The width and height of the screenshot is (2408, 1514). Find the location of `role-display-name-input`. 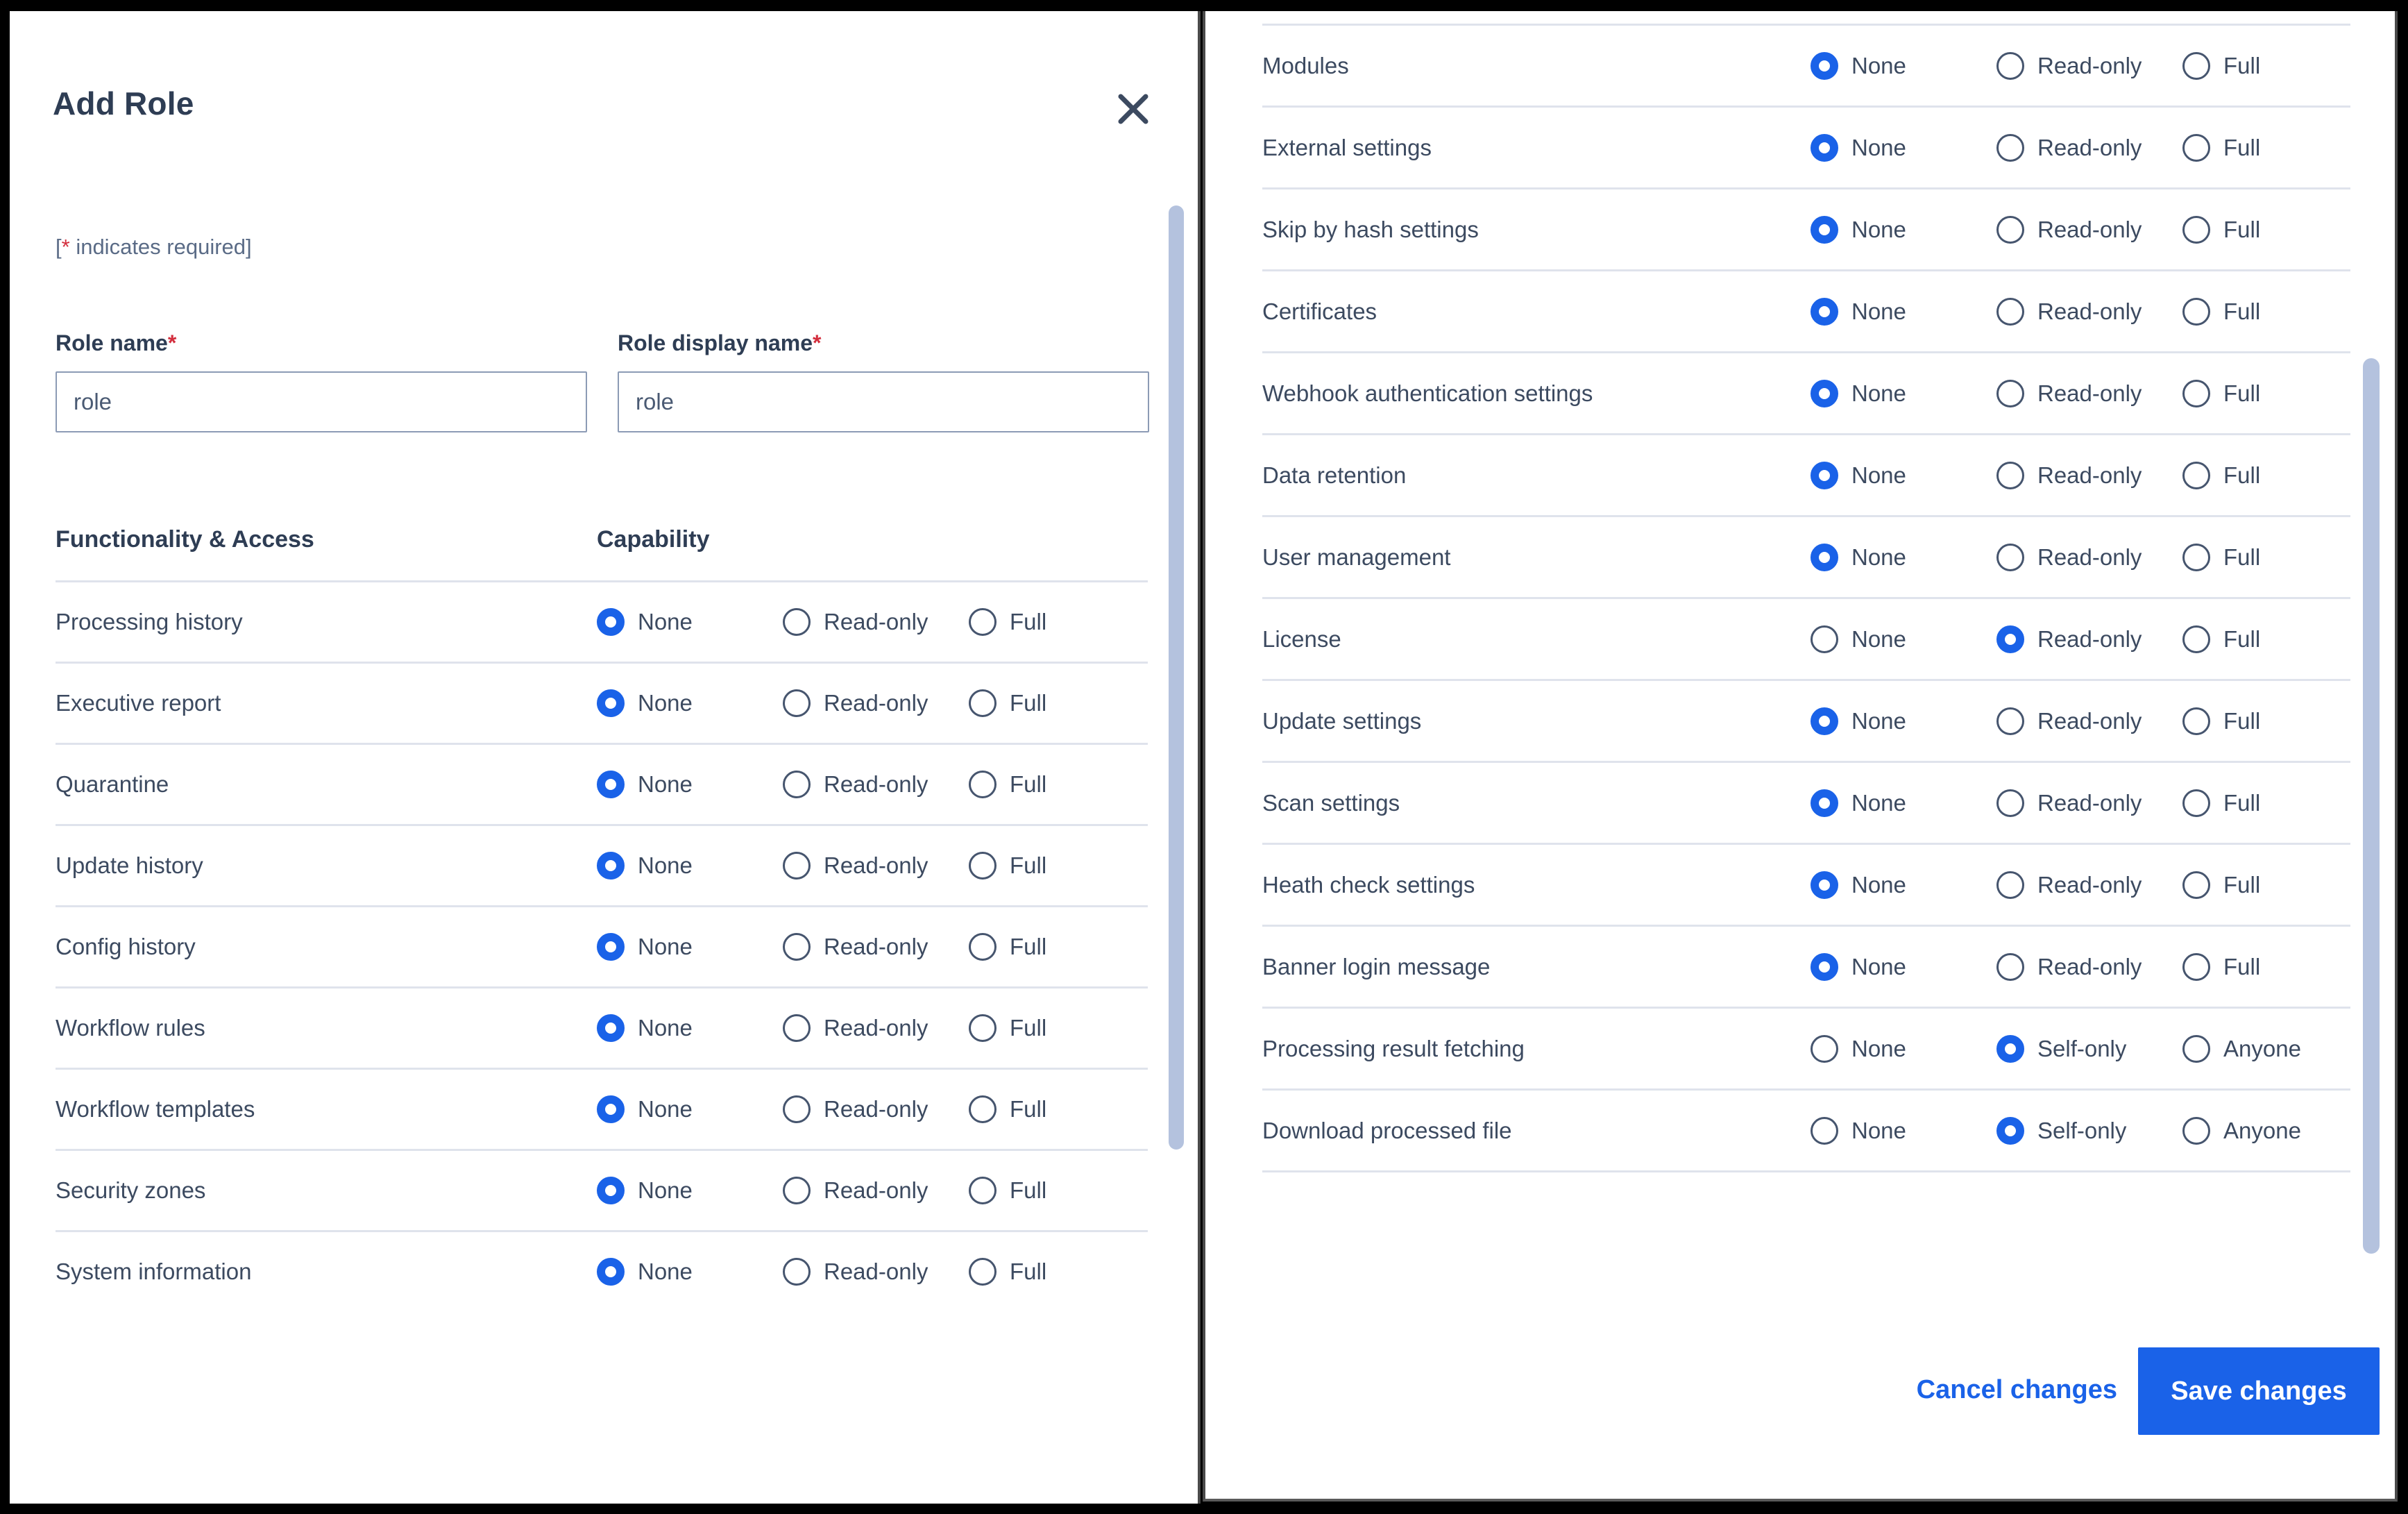

role-display-name-input is located at coordinates (883, 402).